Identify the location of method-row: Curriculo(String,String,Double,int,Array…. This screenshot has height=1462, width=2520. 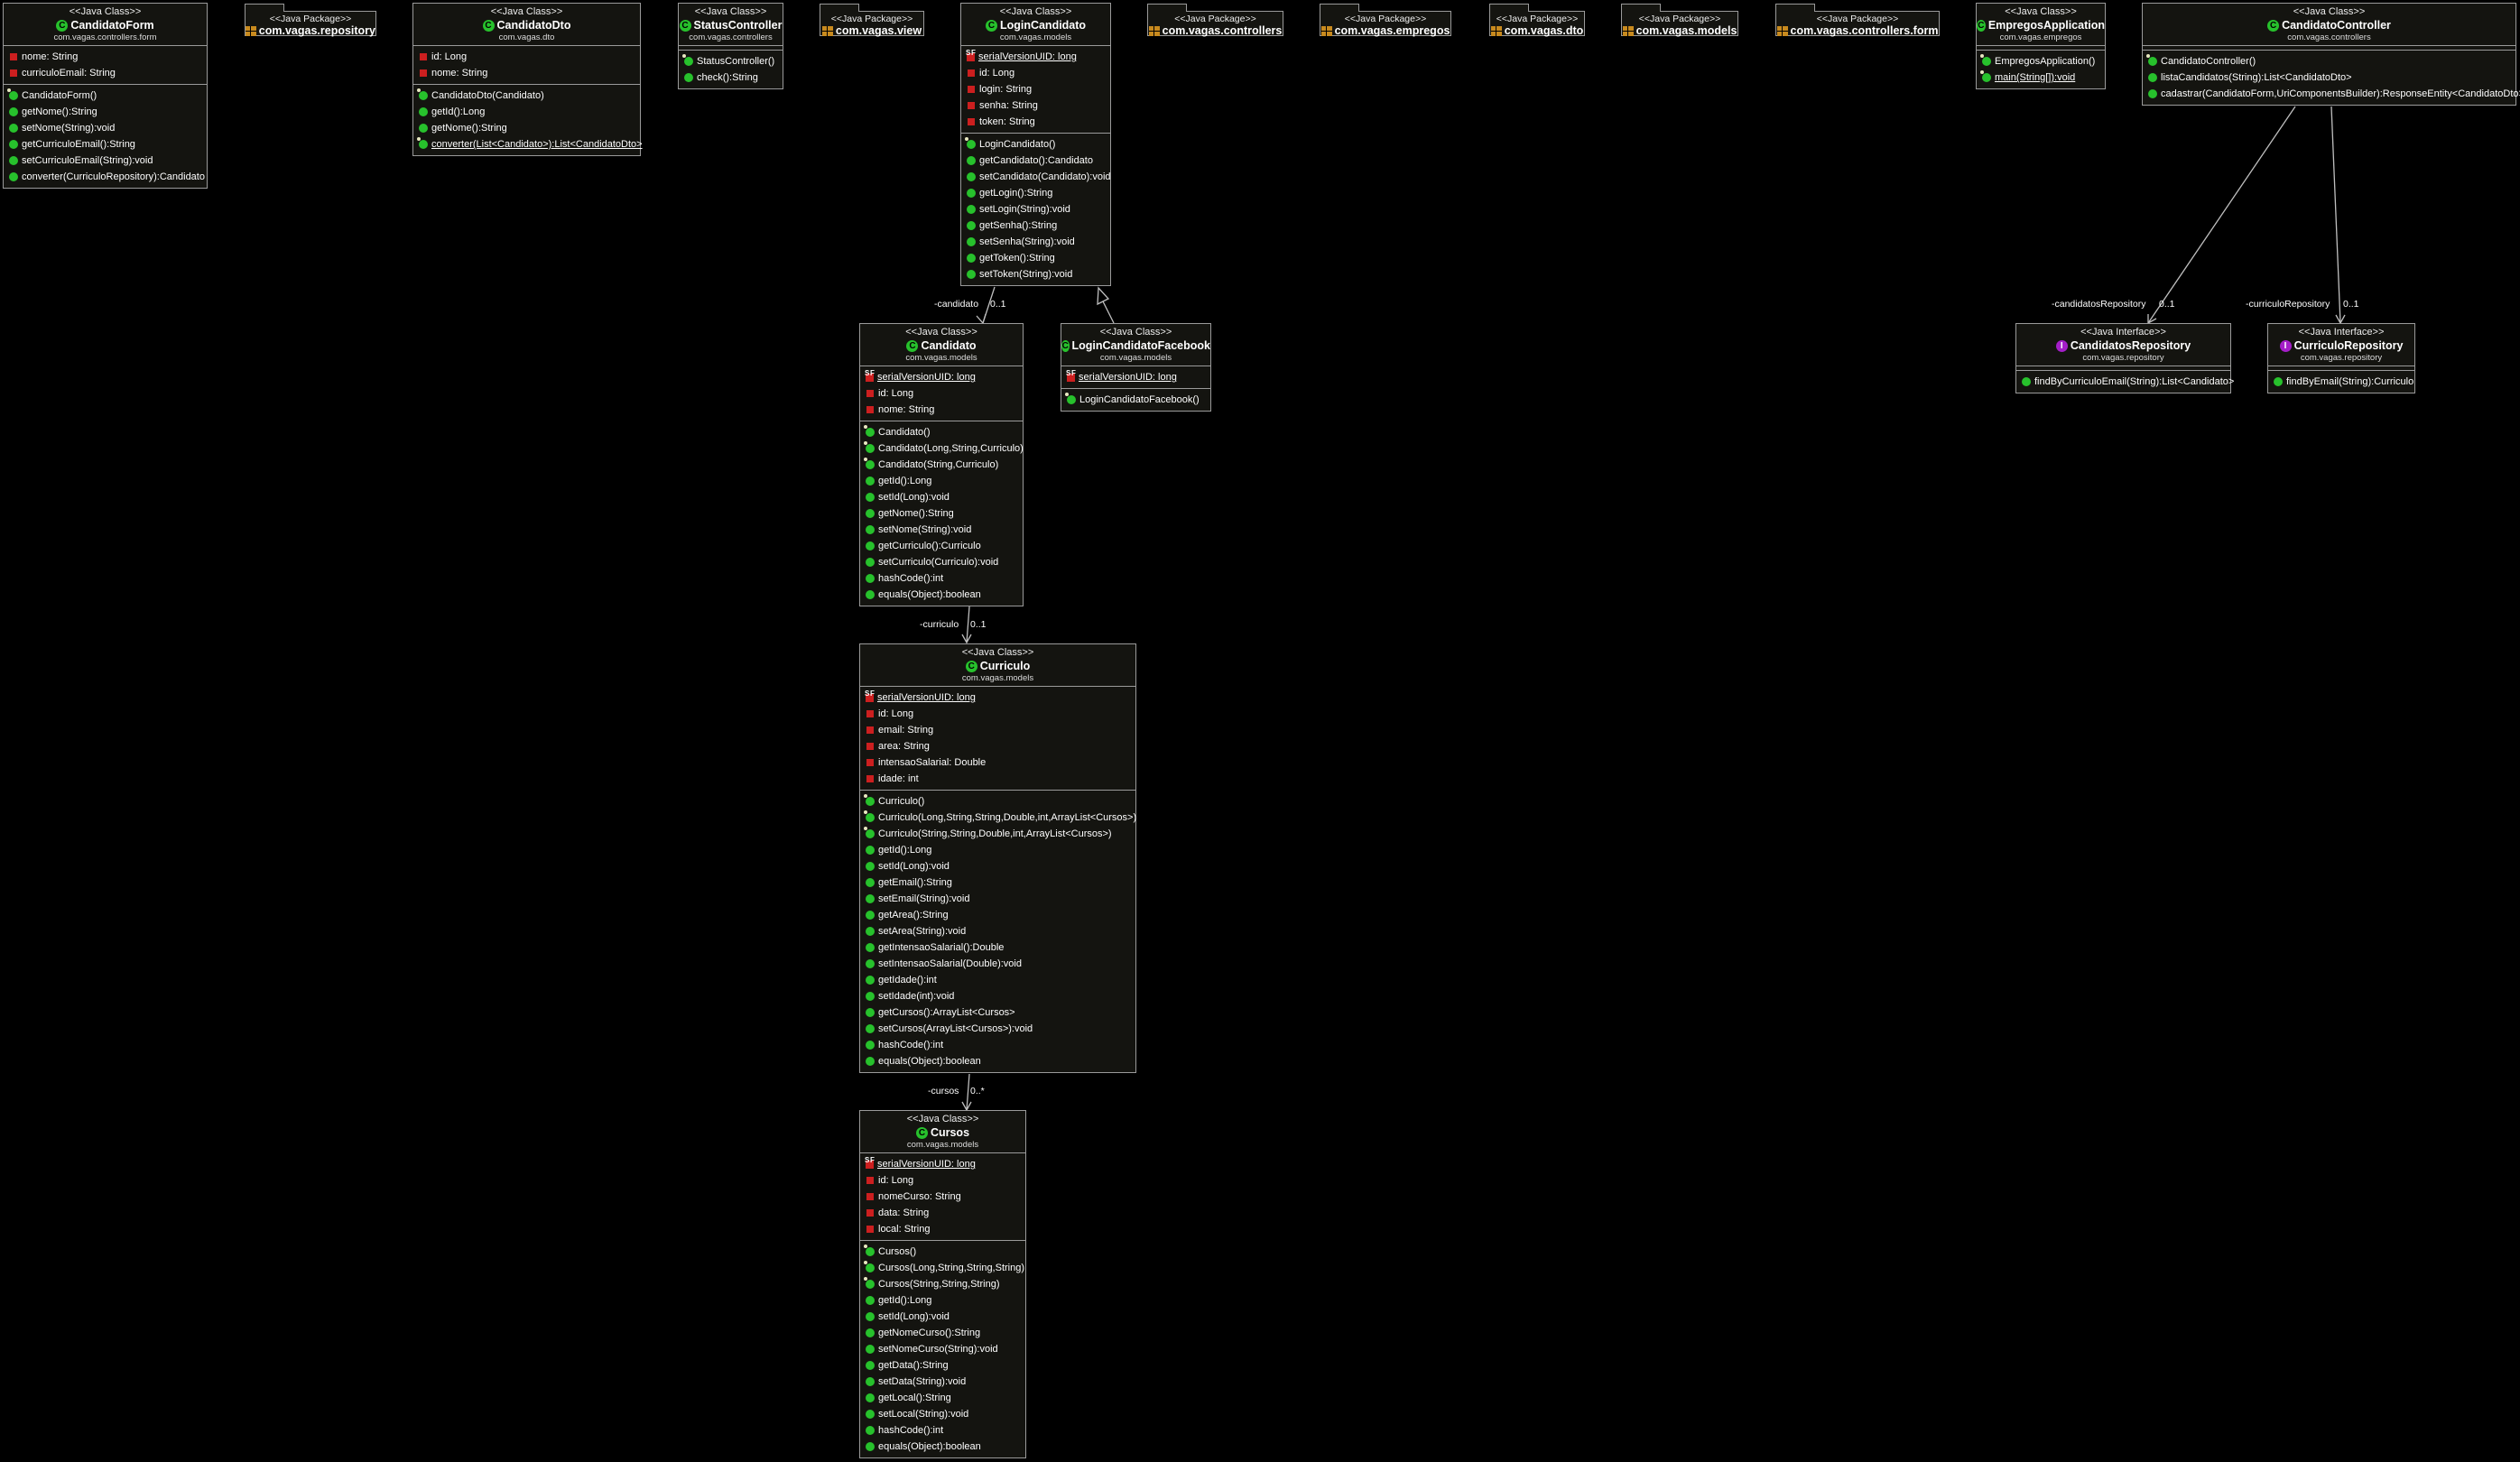
(997, 834).